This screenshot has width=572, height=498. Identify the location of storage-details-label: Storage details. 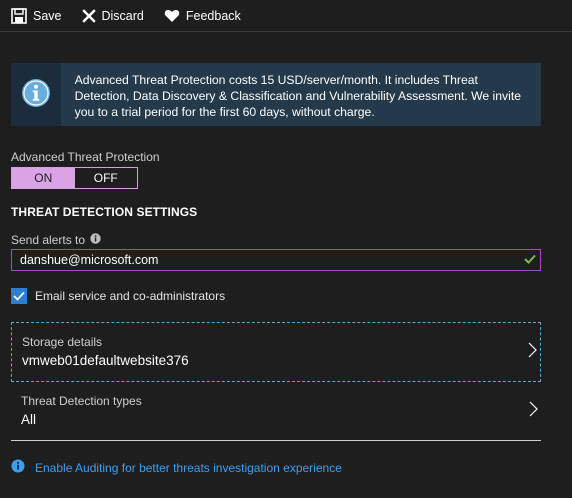
(62, 342).